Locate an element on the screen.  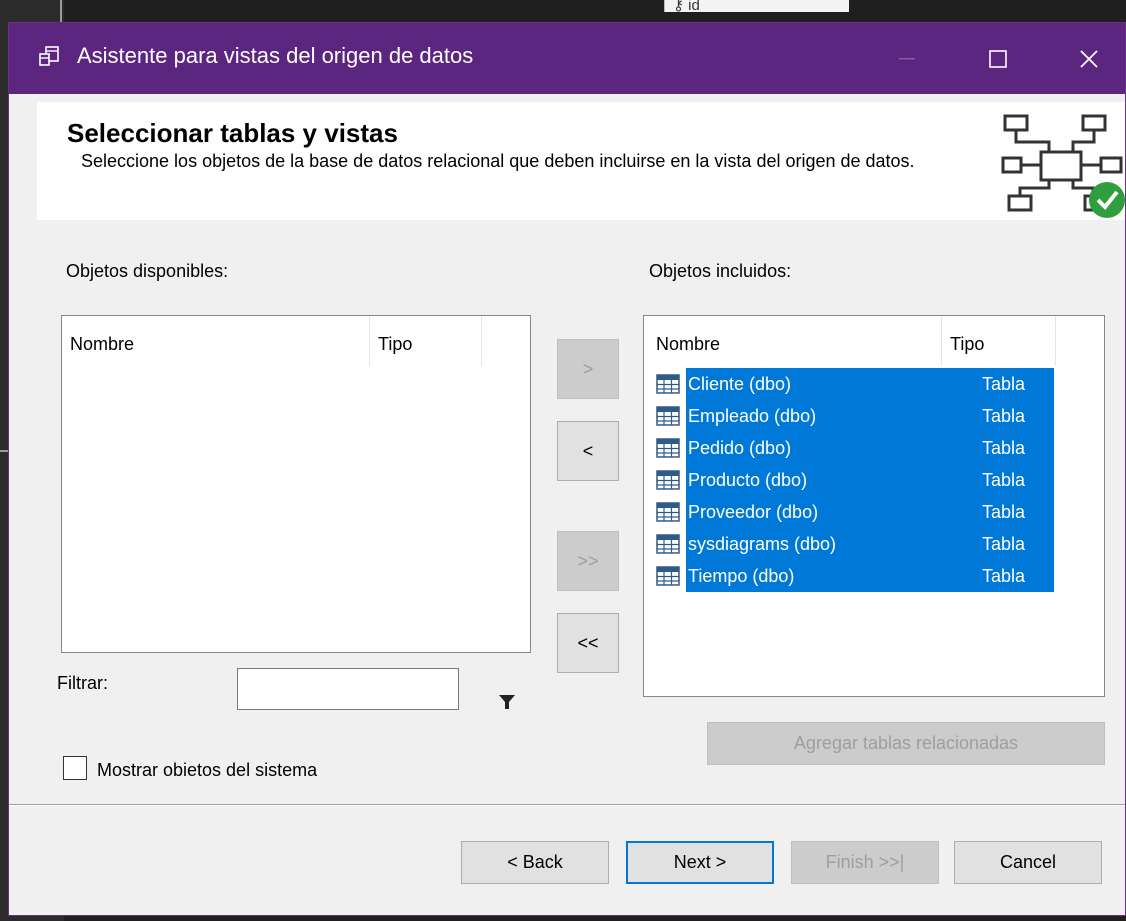
available-objects-label: Objetos disponibles: is located at coordinates (147, 271).